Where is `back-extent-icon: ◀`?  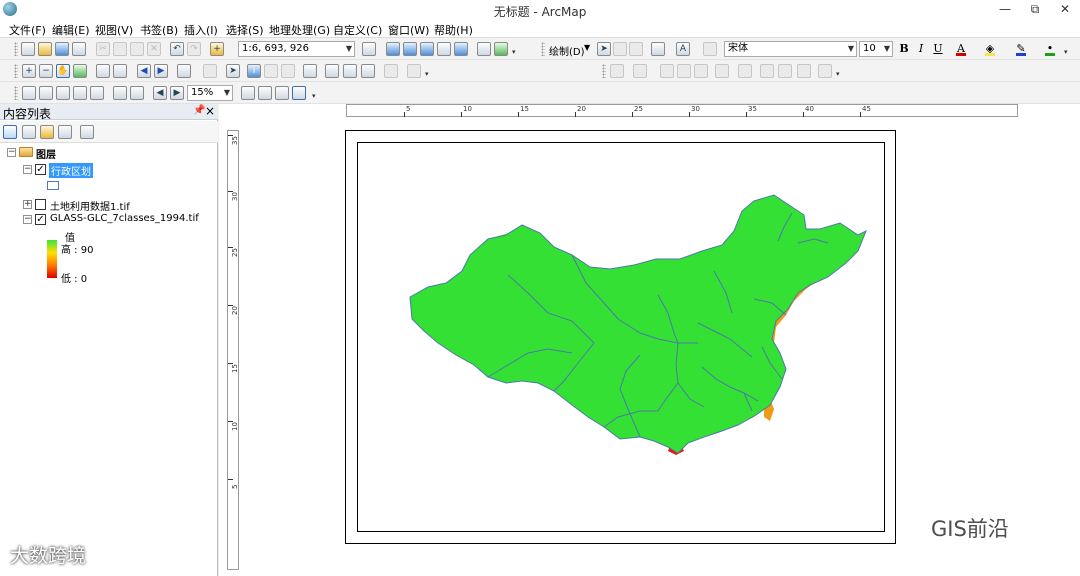 back-extent-icon: ◀ is located at coordinates (144, 71).